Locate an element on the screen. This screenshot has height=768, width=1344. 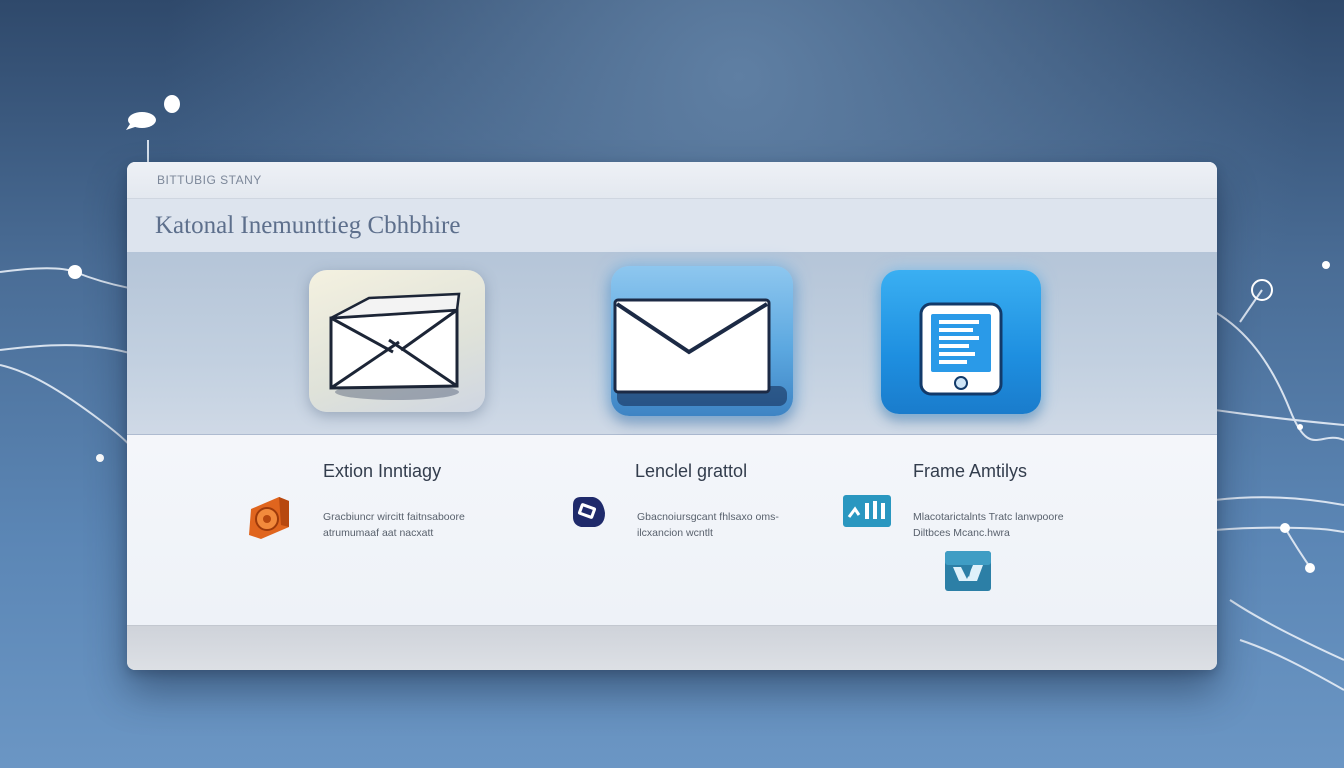
window-footer is located at coordinates (672, 647).